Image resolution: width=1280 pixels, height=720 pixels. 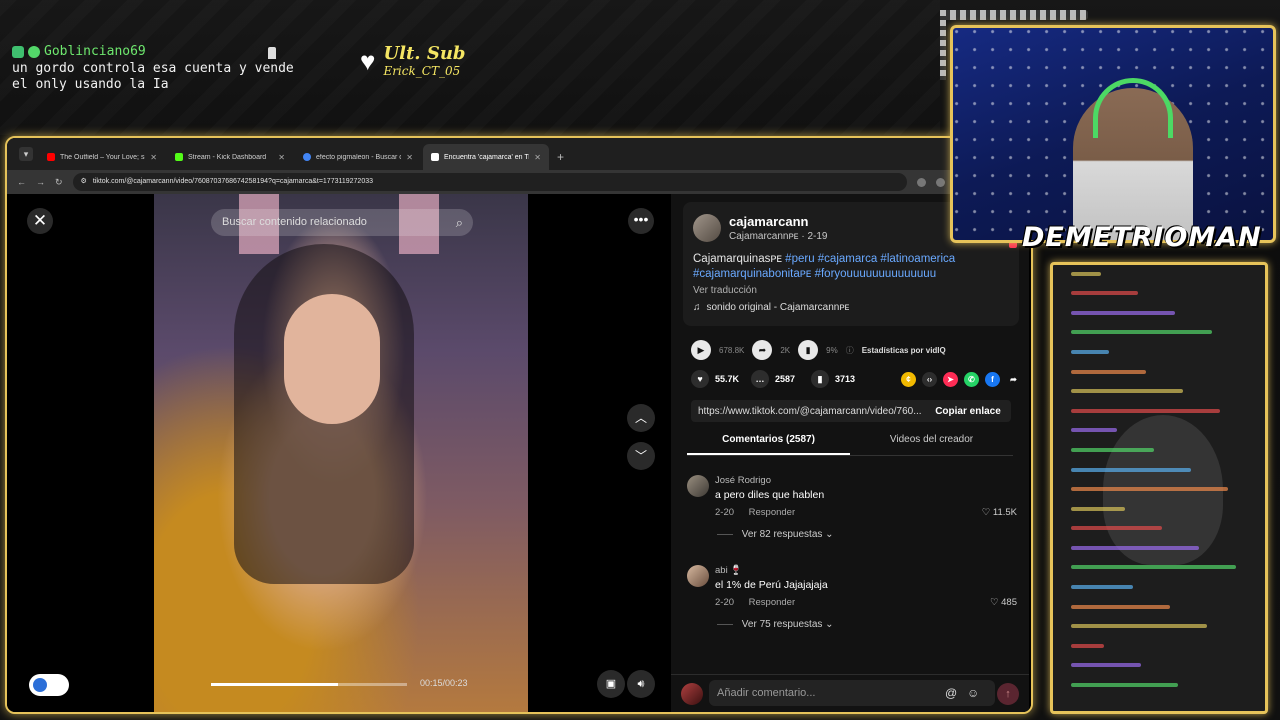 I want to click on likes-count: 55.7K, so click(x=727, y=379).